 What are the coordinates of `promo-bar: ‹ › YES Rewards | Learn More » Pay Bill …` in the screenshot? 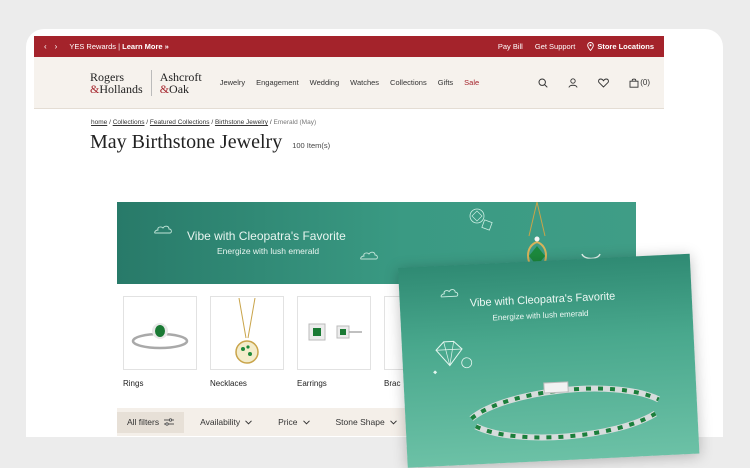 It's located at (349, 46).